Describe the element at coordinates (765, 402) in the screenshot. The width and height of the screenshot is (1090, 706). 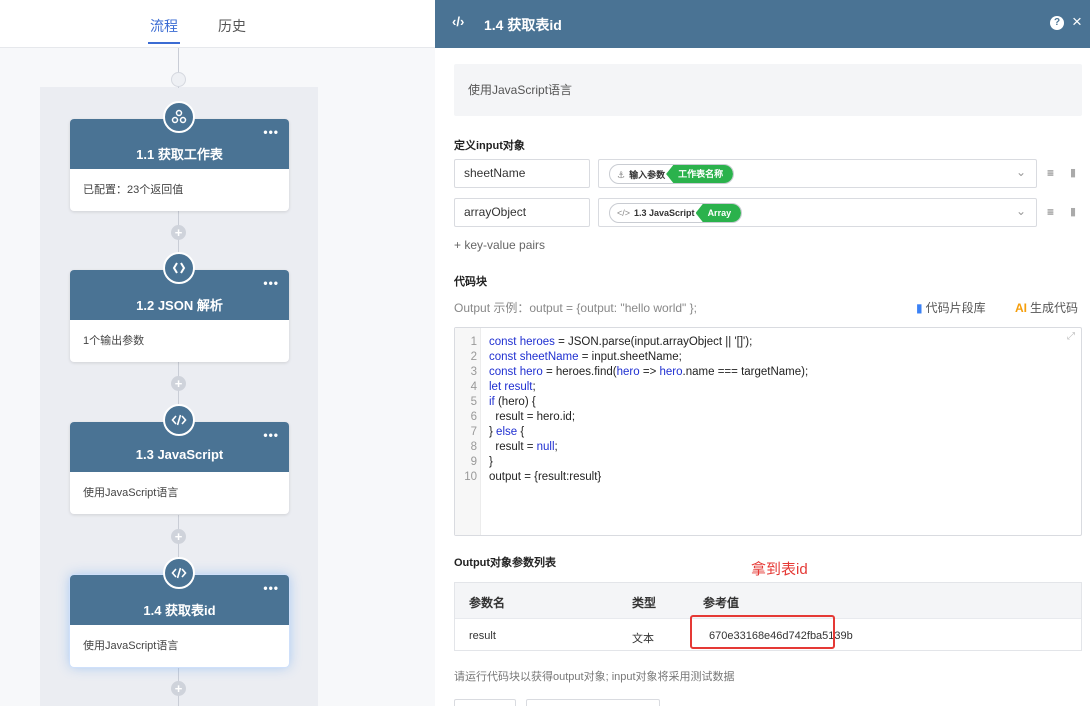
I see `code-line: 5 if (hero) {` at that location.